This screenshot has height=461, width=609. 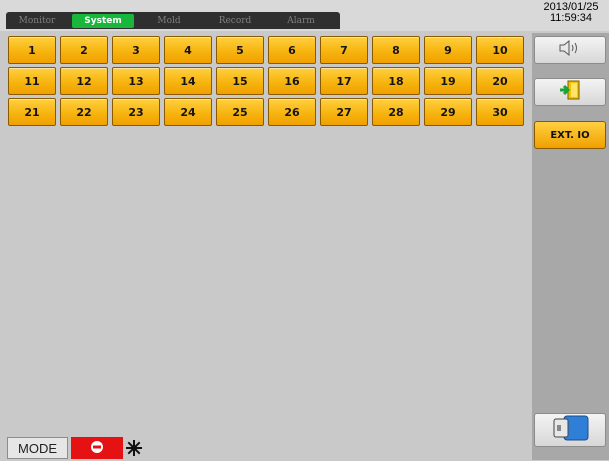 I want to click on grid-button: 4, so click(x=188, y=50).